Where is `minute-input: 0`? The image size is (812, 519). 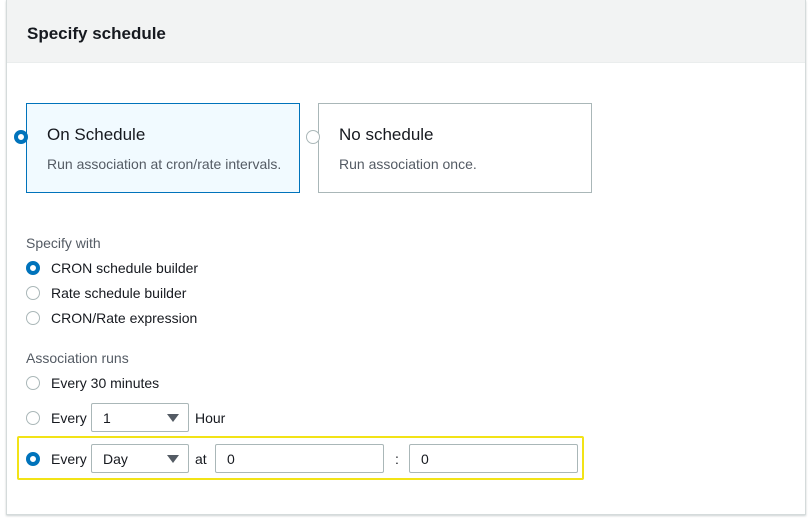
minute-input: 0 is located at coordinates (493, 458).